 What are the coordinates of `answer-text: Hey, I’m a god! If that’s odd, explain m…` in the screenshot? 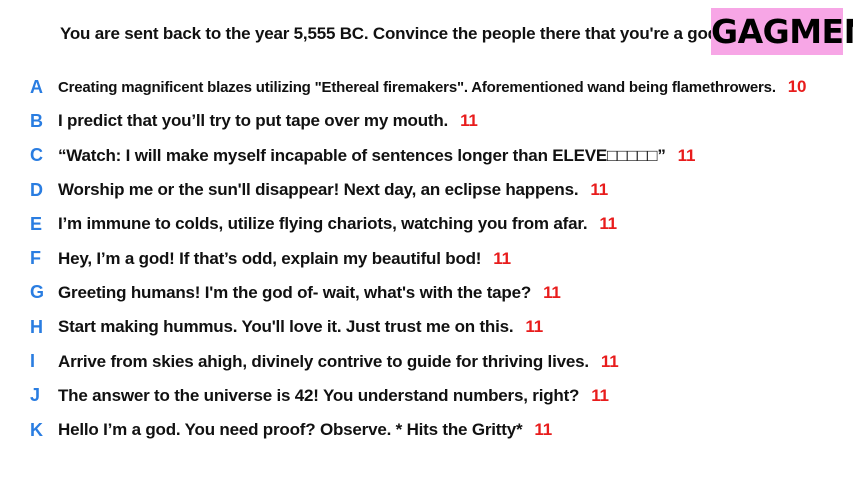 It's located at (270, 258).